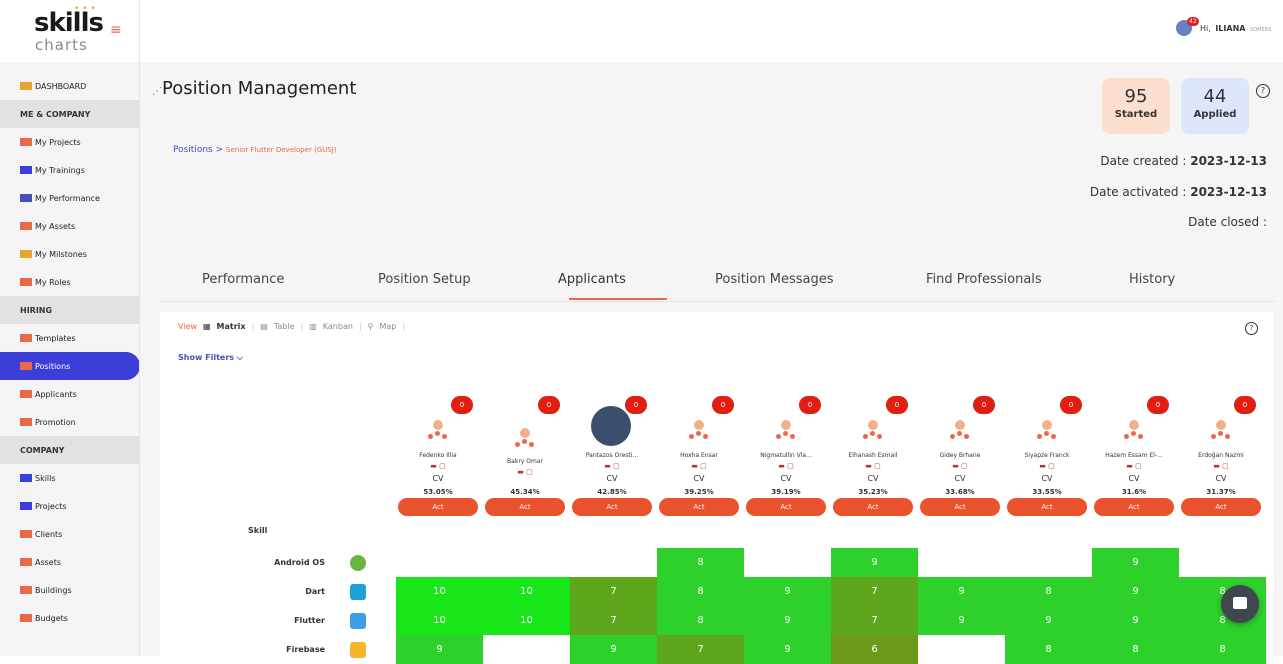 The width and height of the screenshot is (1283, 664). What do you see at coordinates (69, 142) in the screenshot?
I see `sidebar-item-my-projects: My Projects` at bounding box center [69, 142].